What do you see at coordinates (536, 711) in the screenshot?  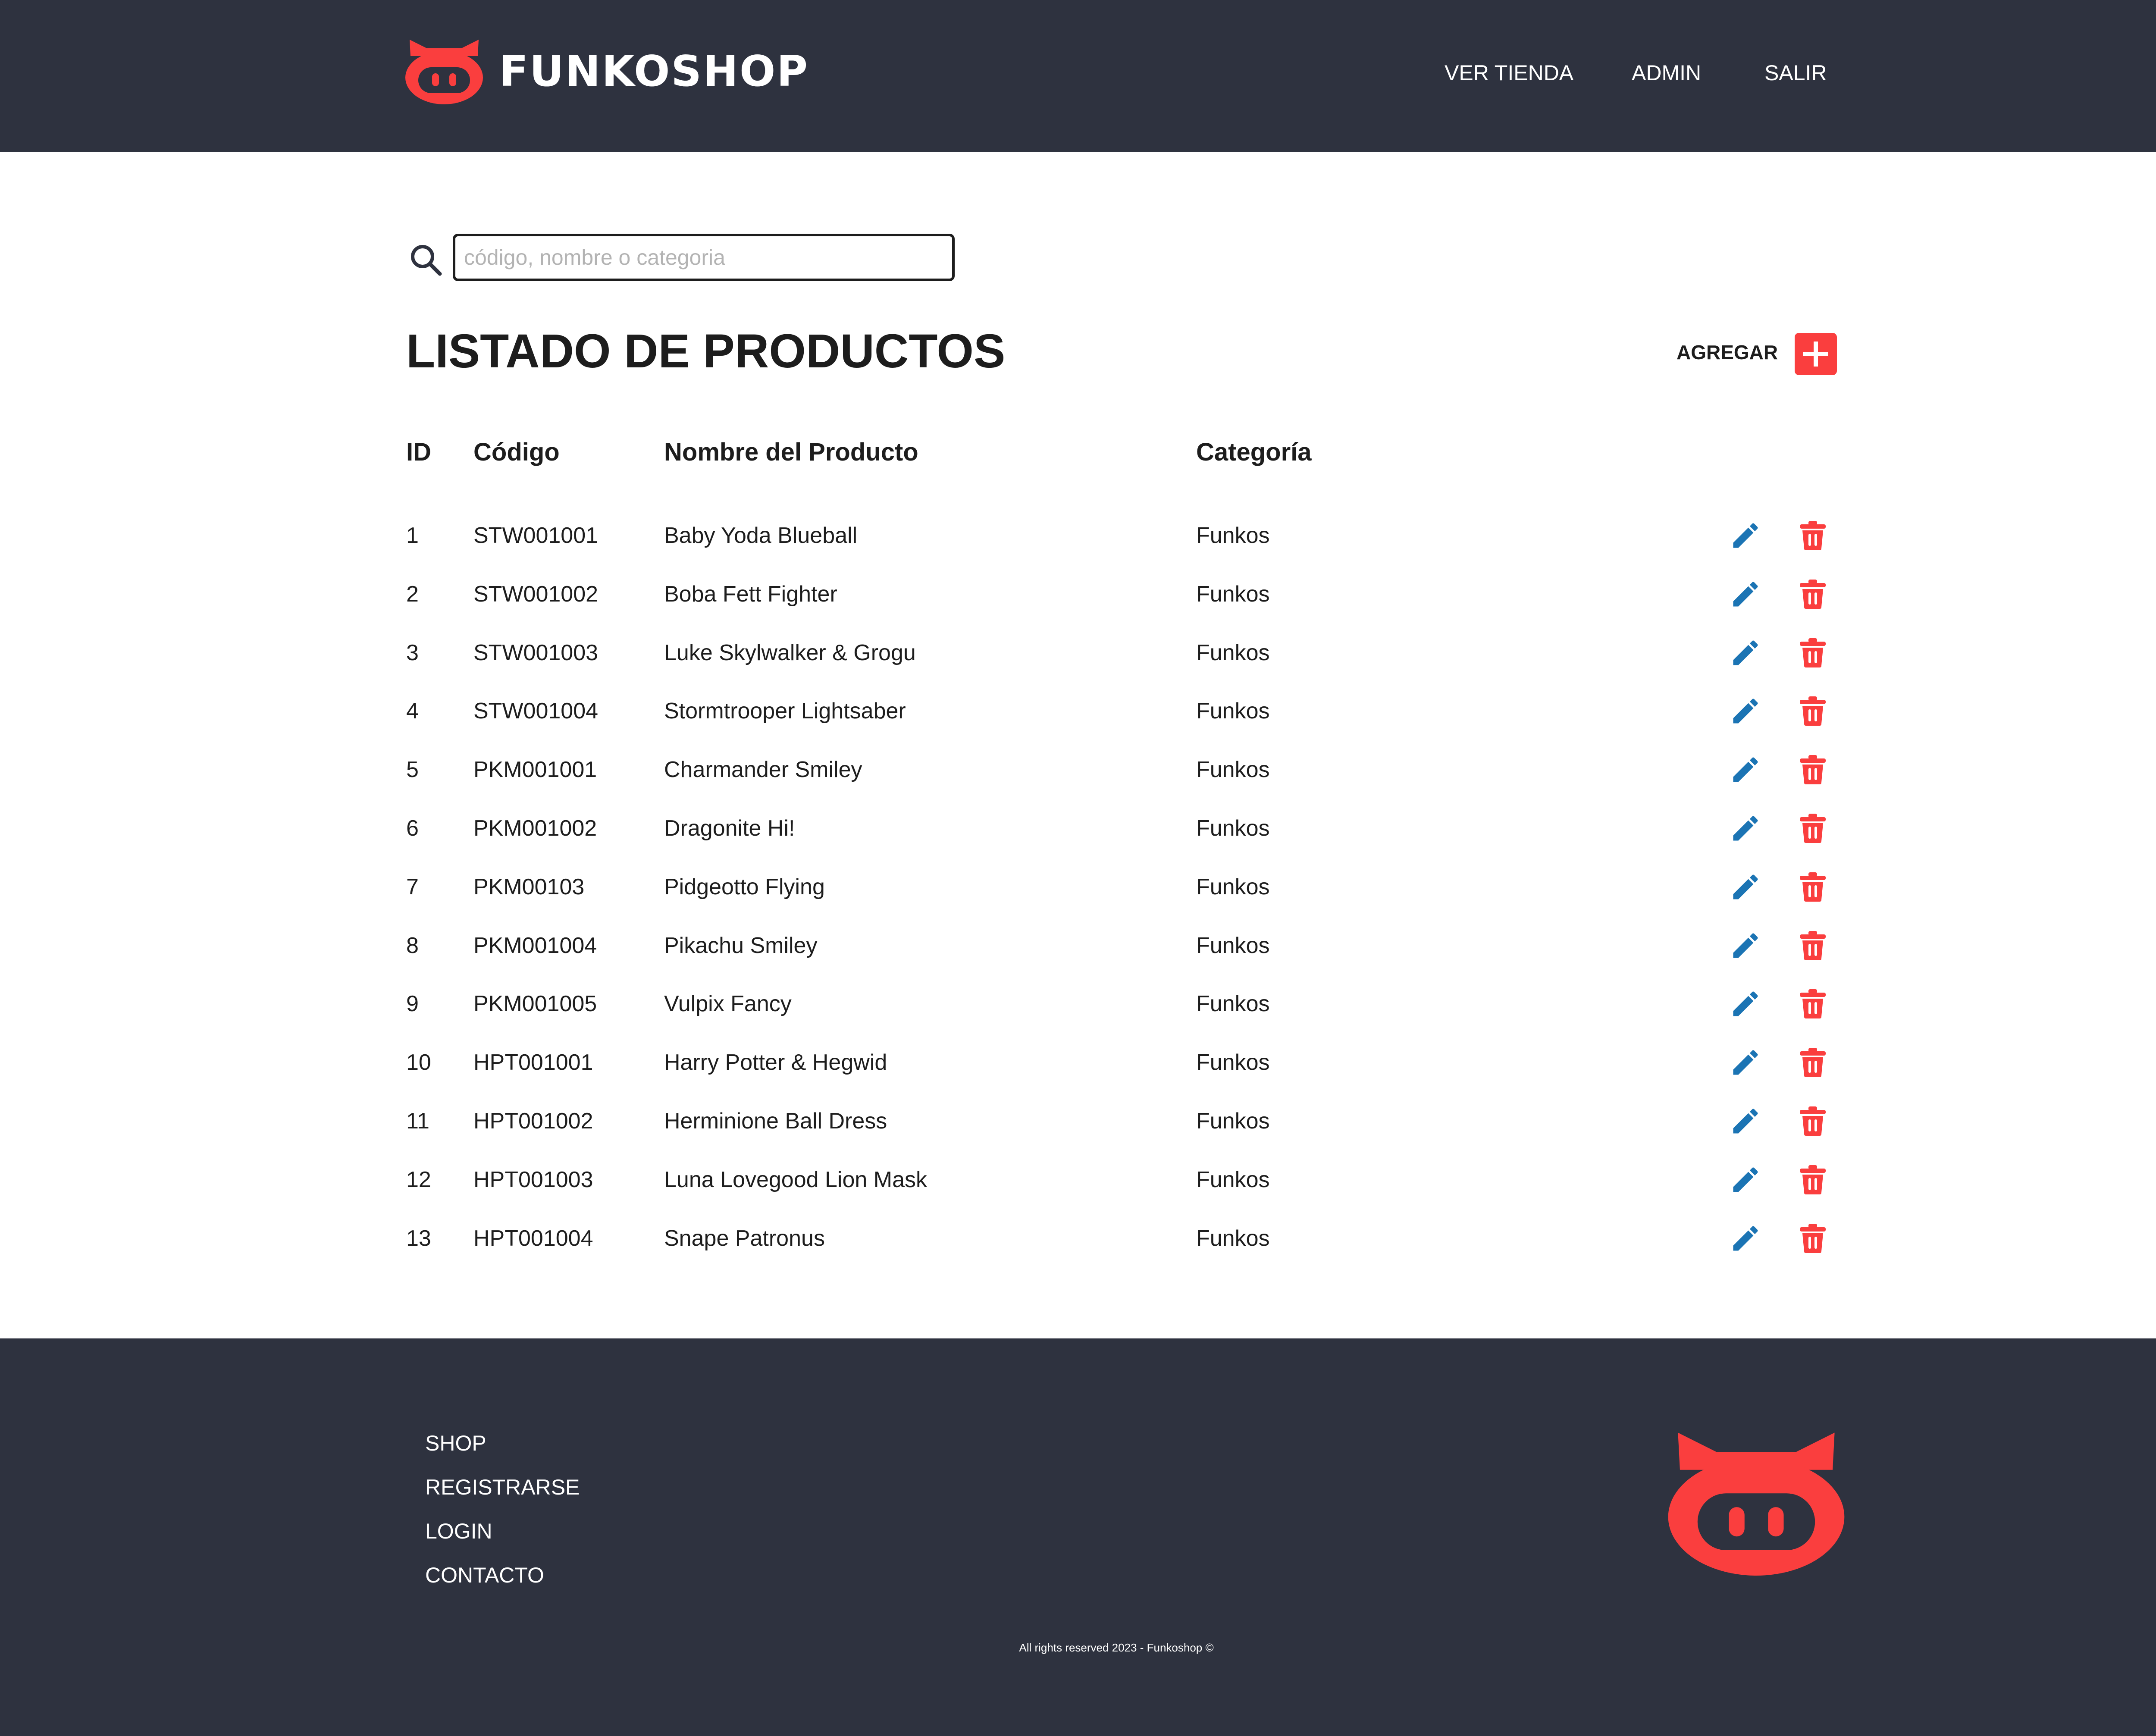 I see `cell-code: STW001004` at bounding box center [536, 711].